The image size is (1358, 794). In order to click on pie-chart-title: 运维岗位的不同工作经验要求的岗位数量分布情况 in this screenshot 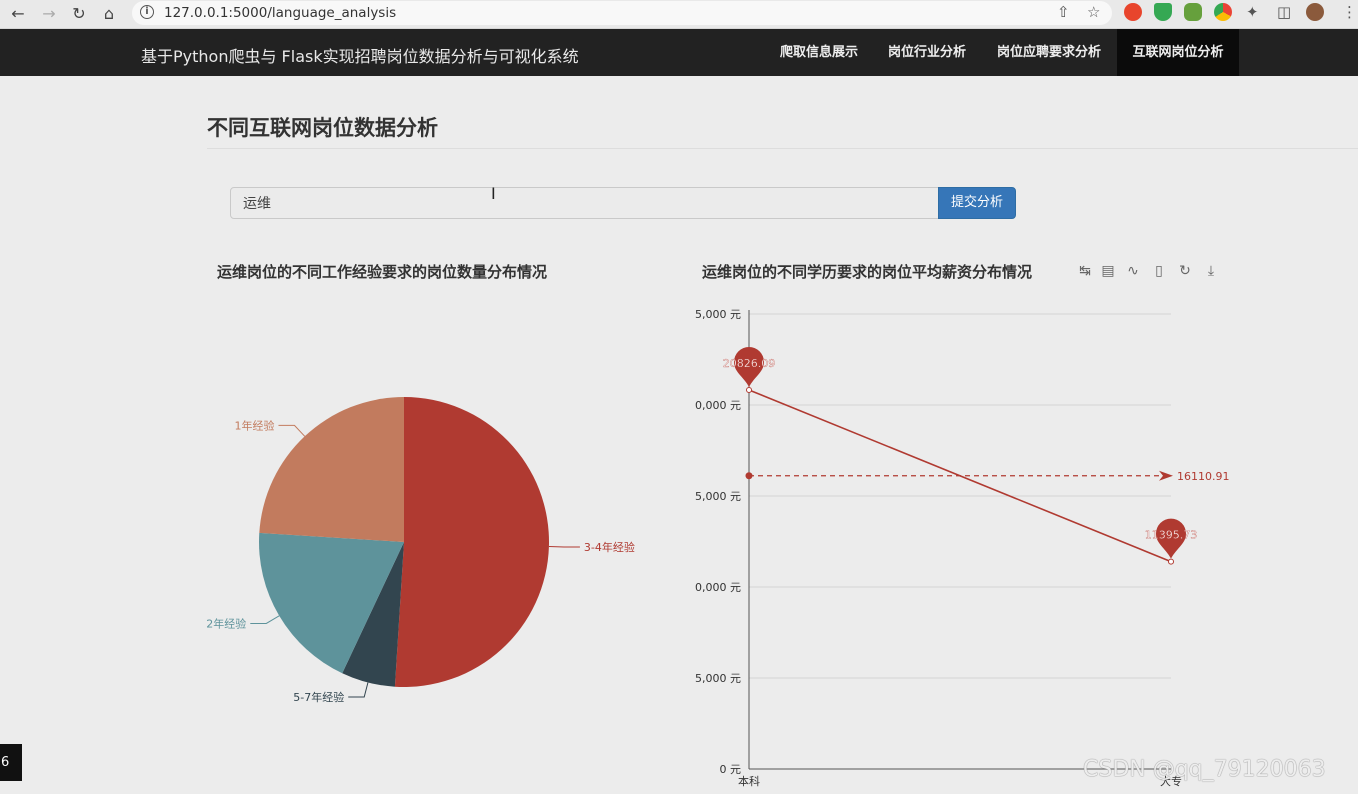, I will do `click(382, 272)`.